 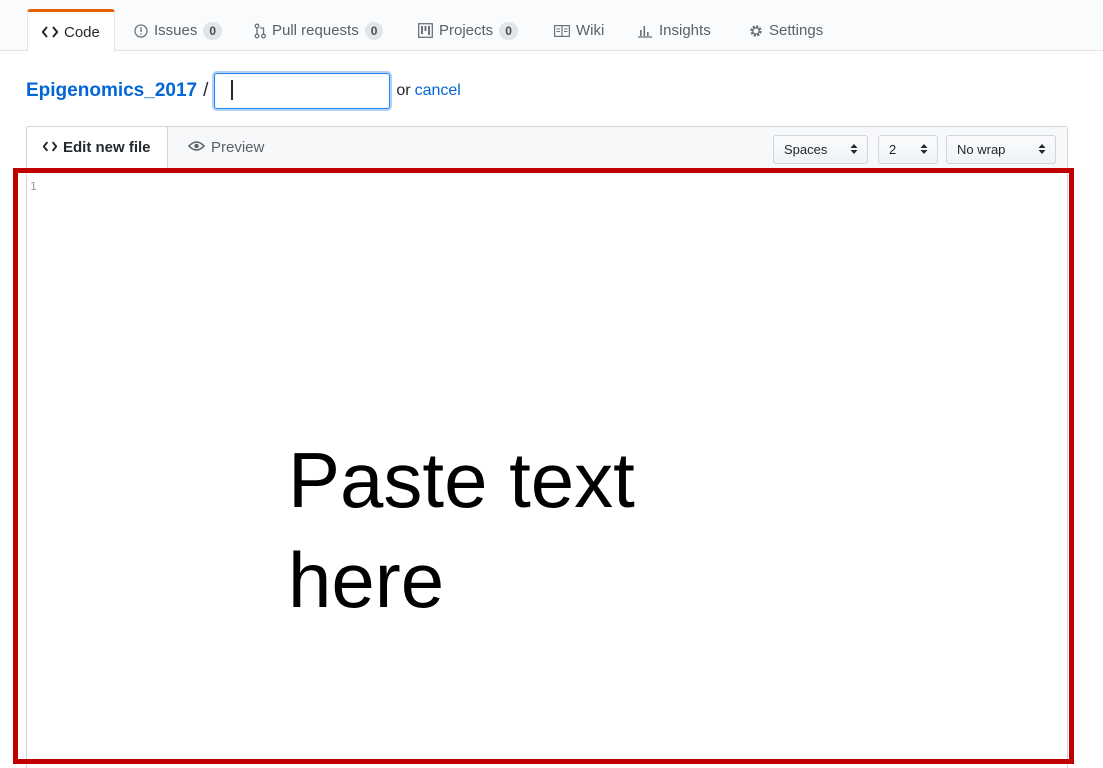 I want to click on tab-label: Projects, so click(x=466, y=30).